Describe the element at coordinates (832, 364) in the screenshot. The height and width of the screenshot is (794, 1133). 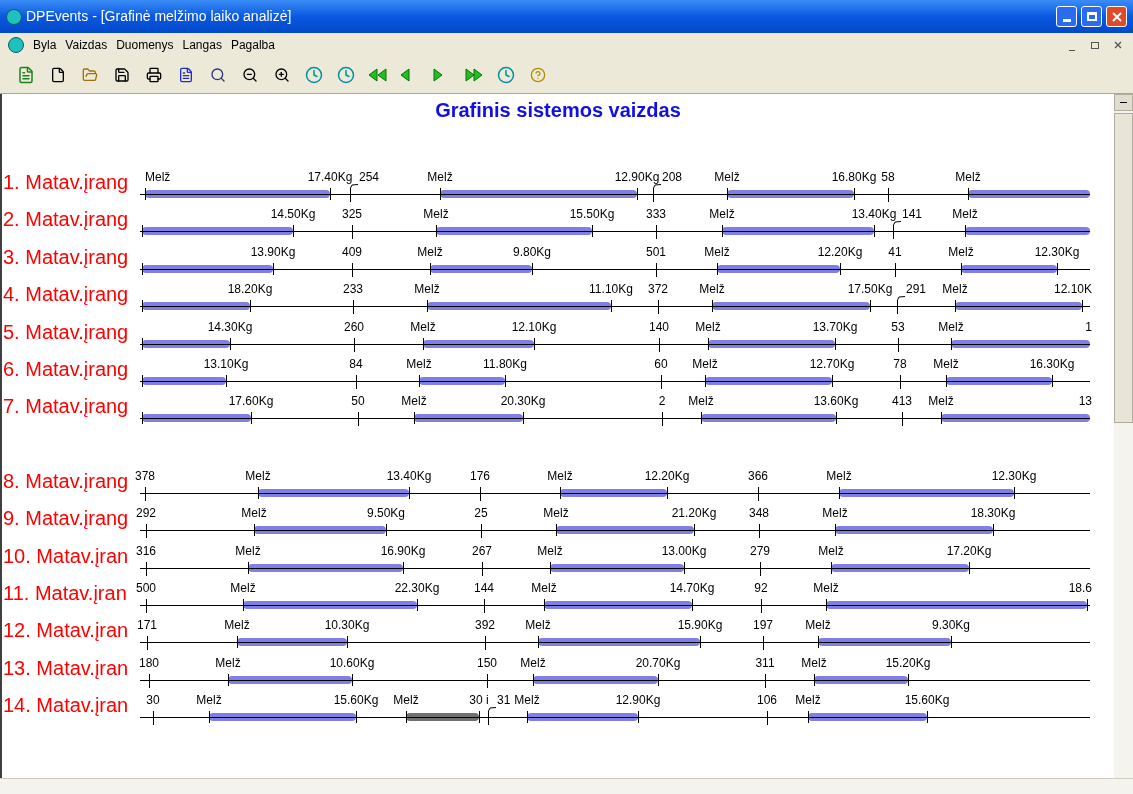
I see `timeline-label: 12.70Kg` at that location.